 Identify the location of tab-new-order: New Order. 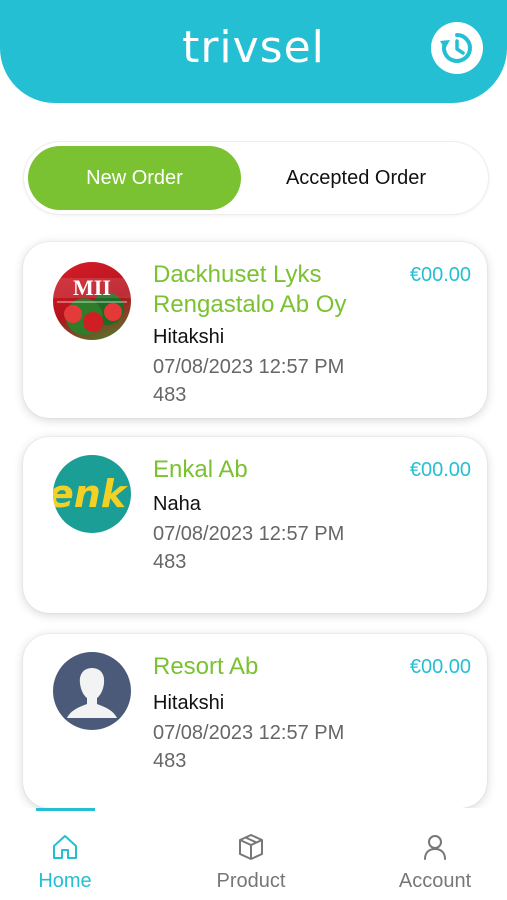
(134, 178).